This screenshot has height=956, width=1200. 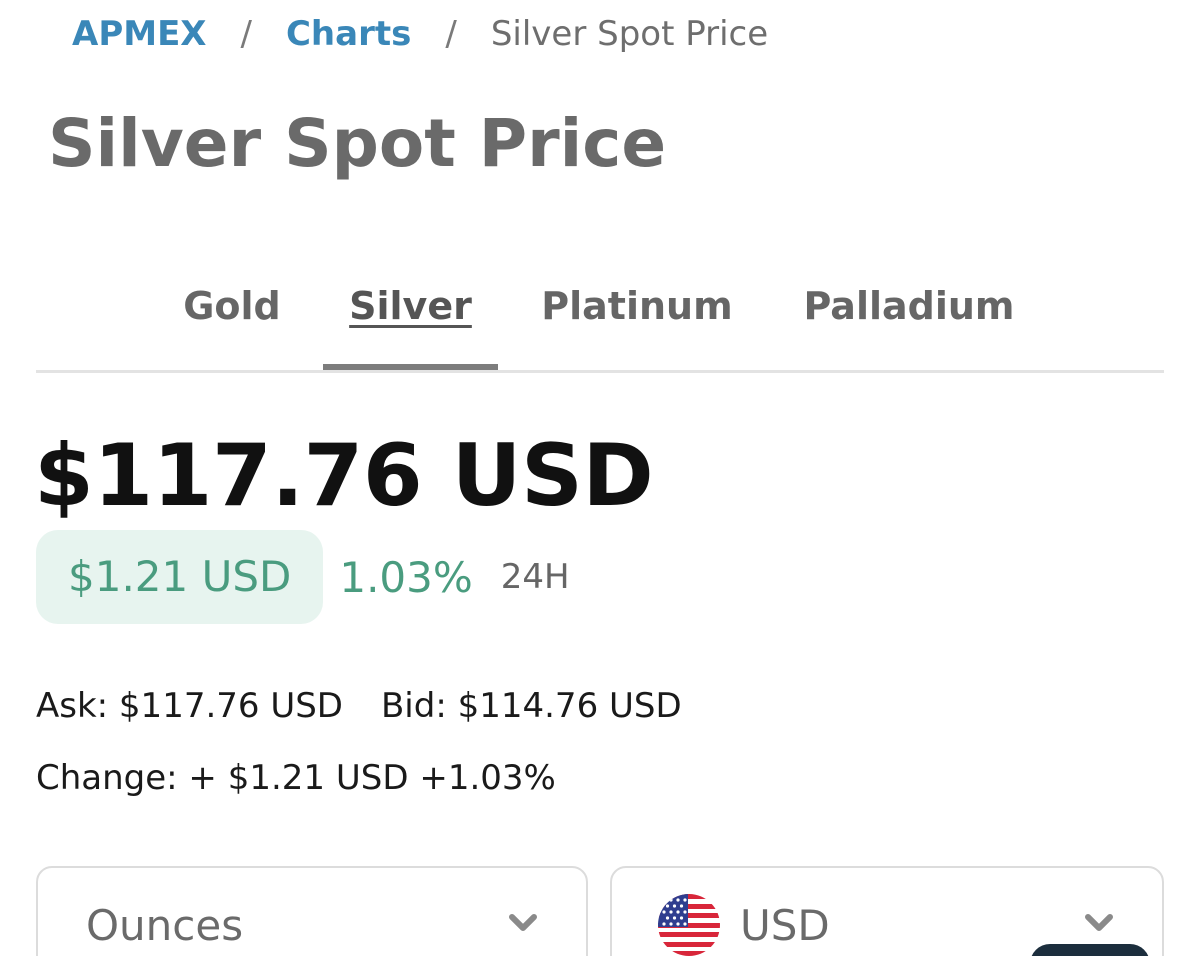 What do you see at coordinates (531, 706) in the screenshot?
I see `bid-price: Bid: $114.76 USD` at bounding box center [531, 706].